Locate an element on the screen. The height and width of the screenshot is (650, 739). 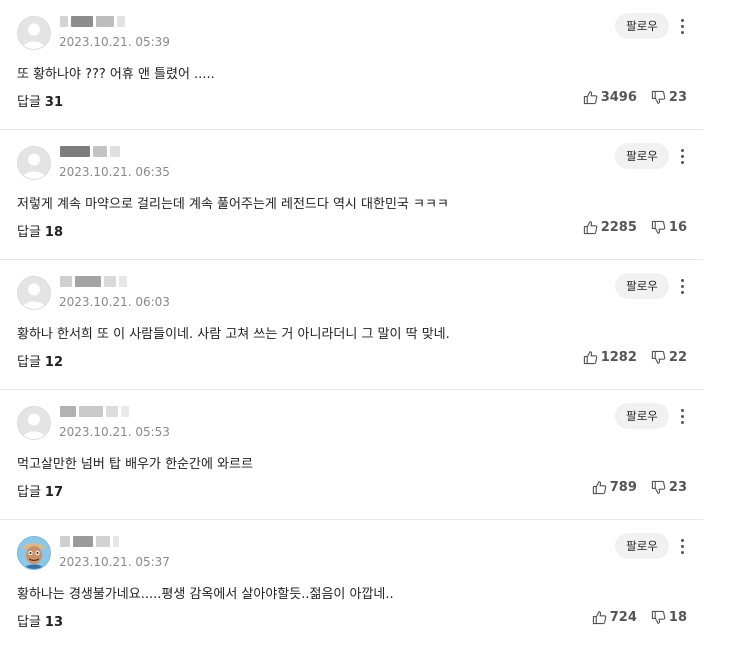
comment-timestamp: 2023.10.21. 05:53 is located at coordinates (114, 432).